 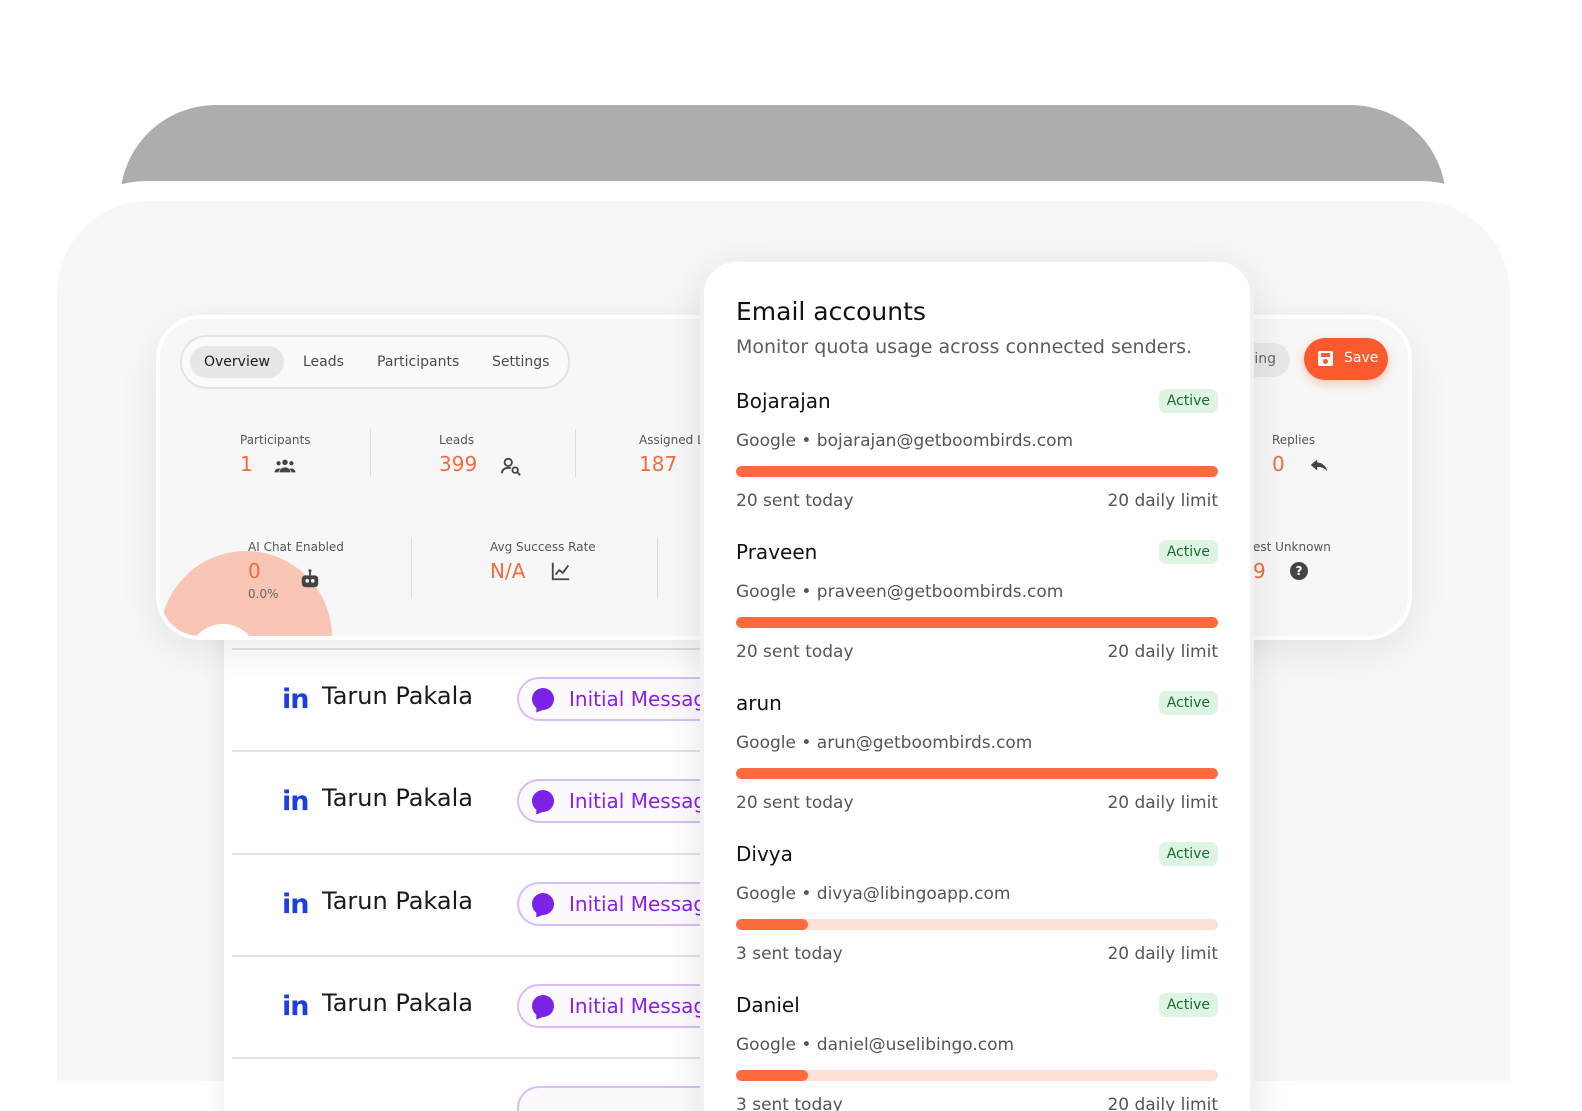 I want to click on list-item, so click(x=489, y=1084).